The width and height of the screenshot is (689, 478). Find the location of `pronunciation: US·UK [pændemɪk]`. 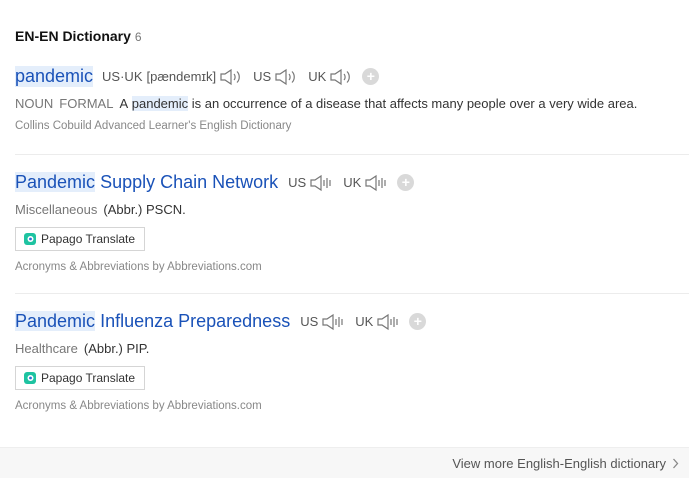

pronunciation: US·UK [pændemɪk] is located at coordinates (159, 76).